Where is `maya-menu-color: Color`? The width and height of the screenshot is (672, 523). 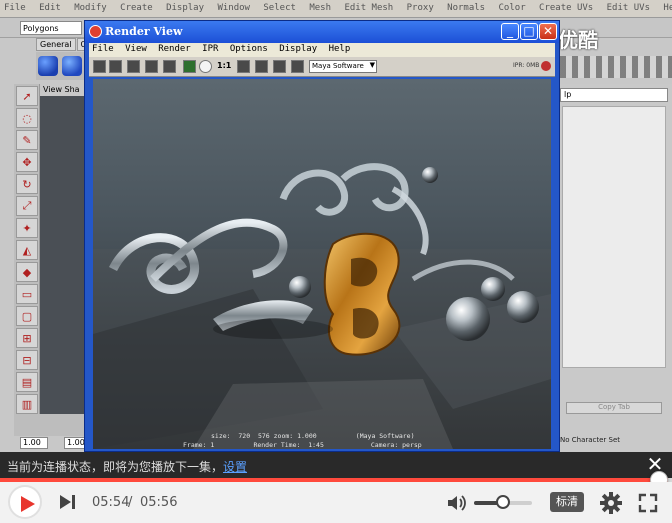
maya-menu-color: Color is located at coordinates (512, 6).